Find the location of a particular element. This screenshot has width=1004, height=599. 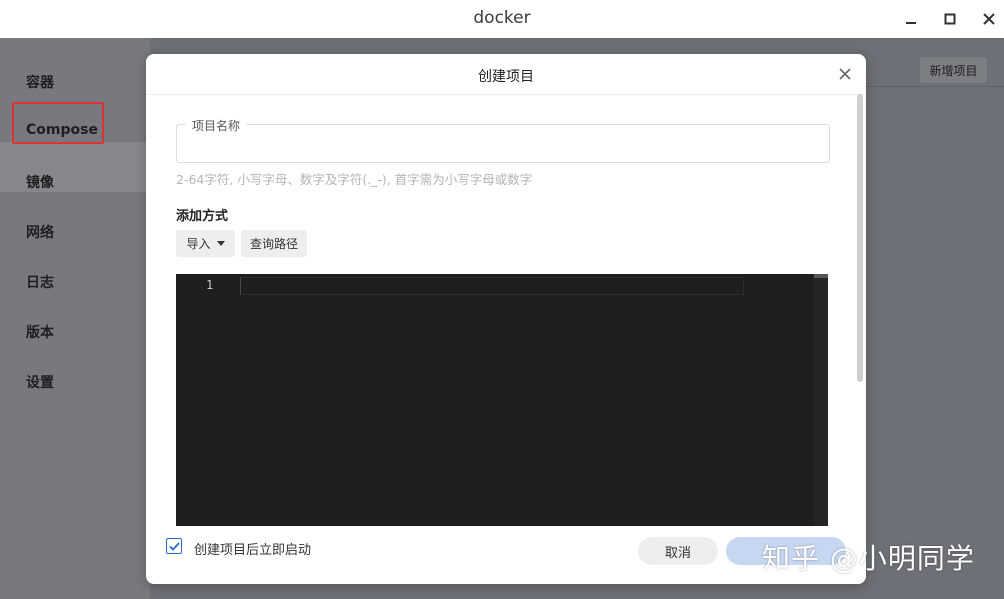

window-title: docker is located at coordinates (502, 18).